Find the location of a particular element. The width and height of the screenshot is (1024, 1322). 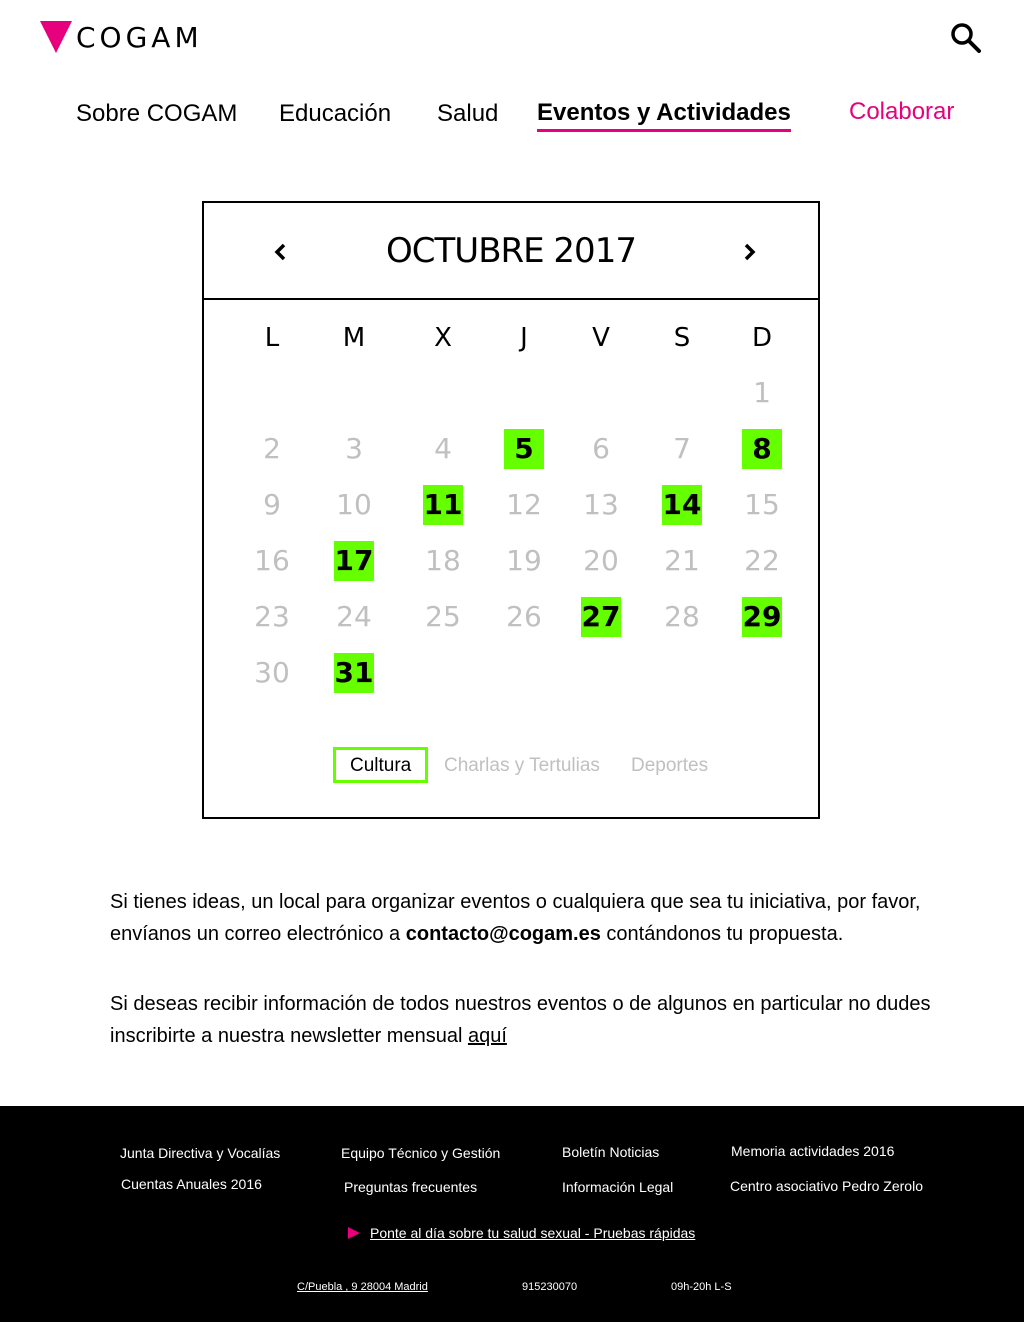

calendar-day: 3 is located at coordinates (354, 448).